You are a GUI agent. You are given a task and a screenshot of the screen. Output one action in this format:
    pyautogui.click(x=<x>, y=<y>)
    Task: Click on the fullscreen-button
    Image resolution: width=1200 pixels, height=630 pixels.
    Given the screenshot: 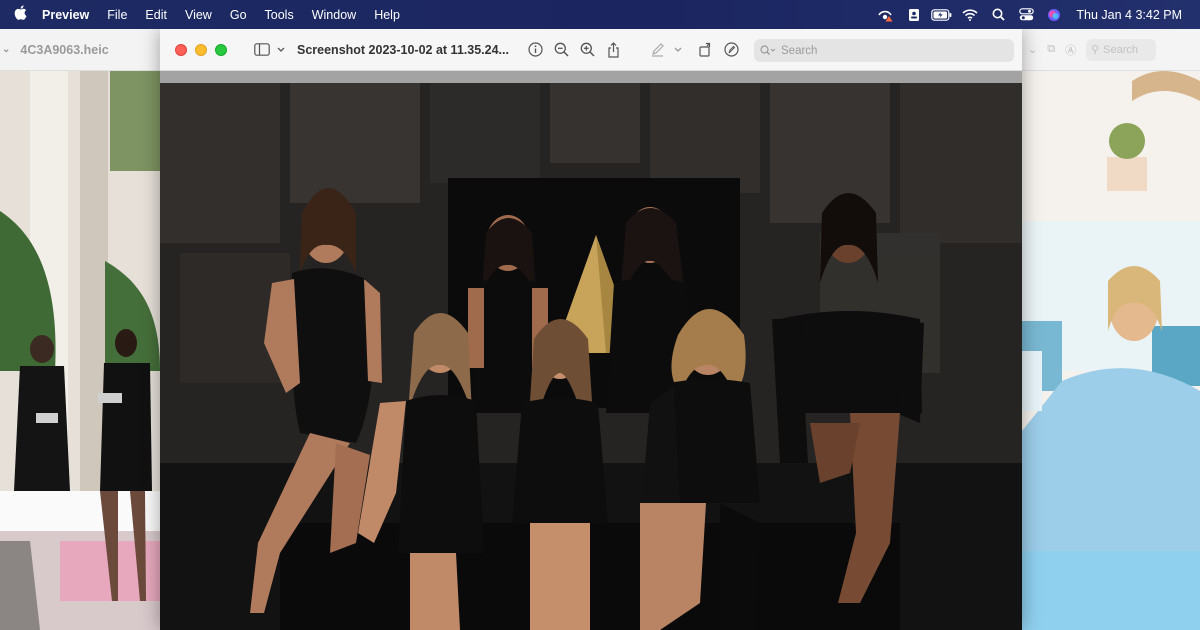 What is the action you would take?
    pyautogui.click(x=221, y=49)
    